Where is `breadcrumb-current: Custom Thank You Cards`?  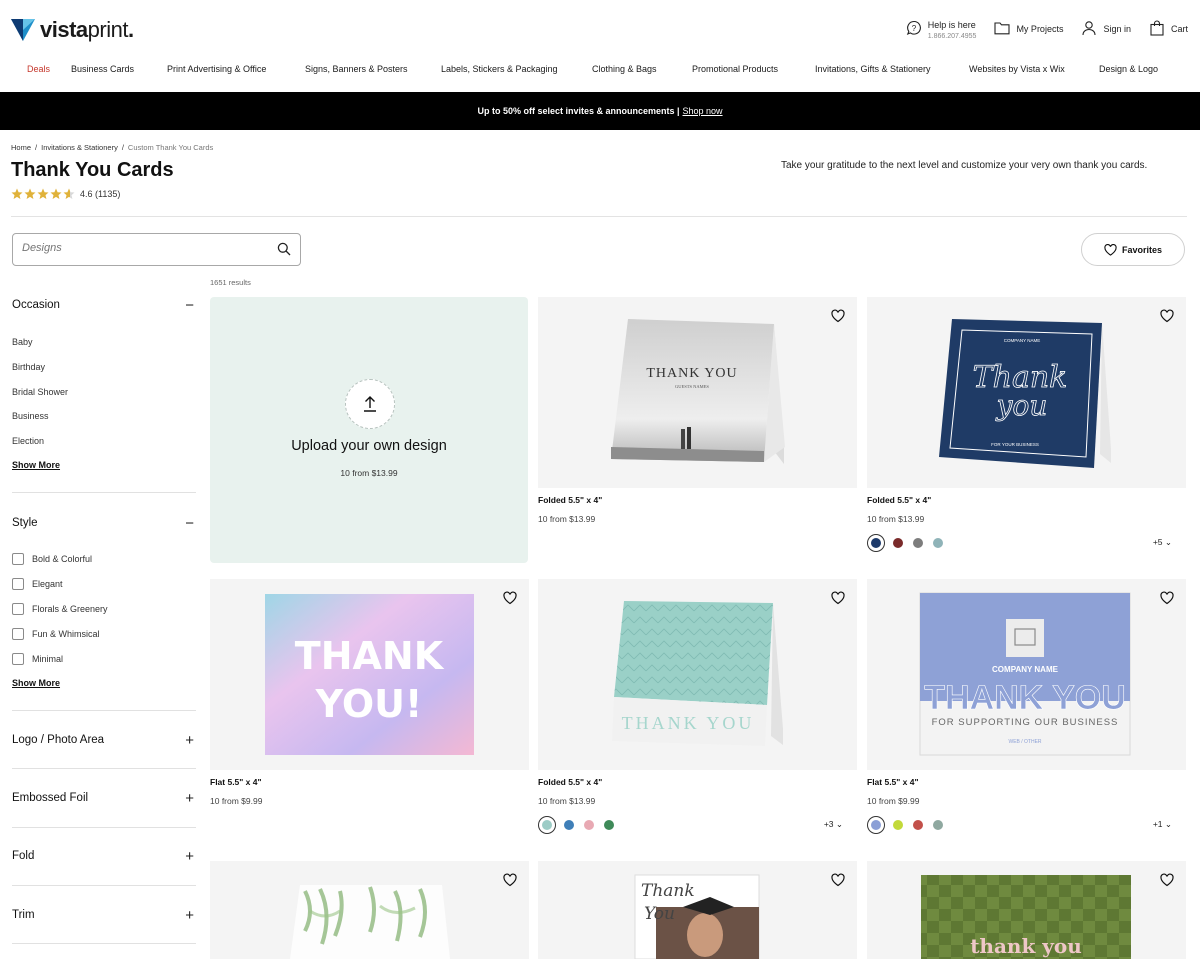
breadcrumb-current: Custom Thank You Cards is located at coordinates (170, 147).